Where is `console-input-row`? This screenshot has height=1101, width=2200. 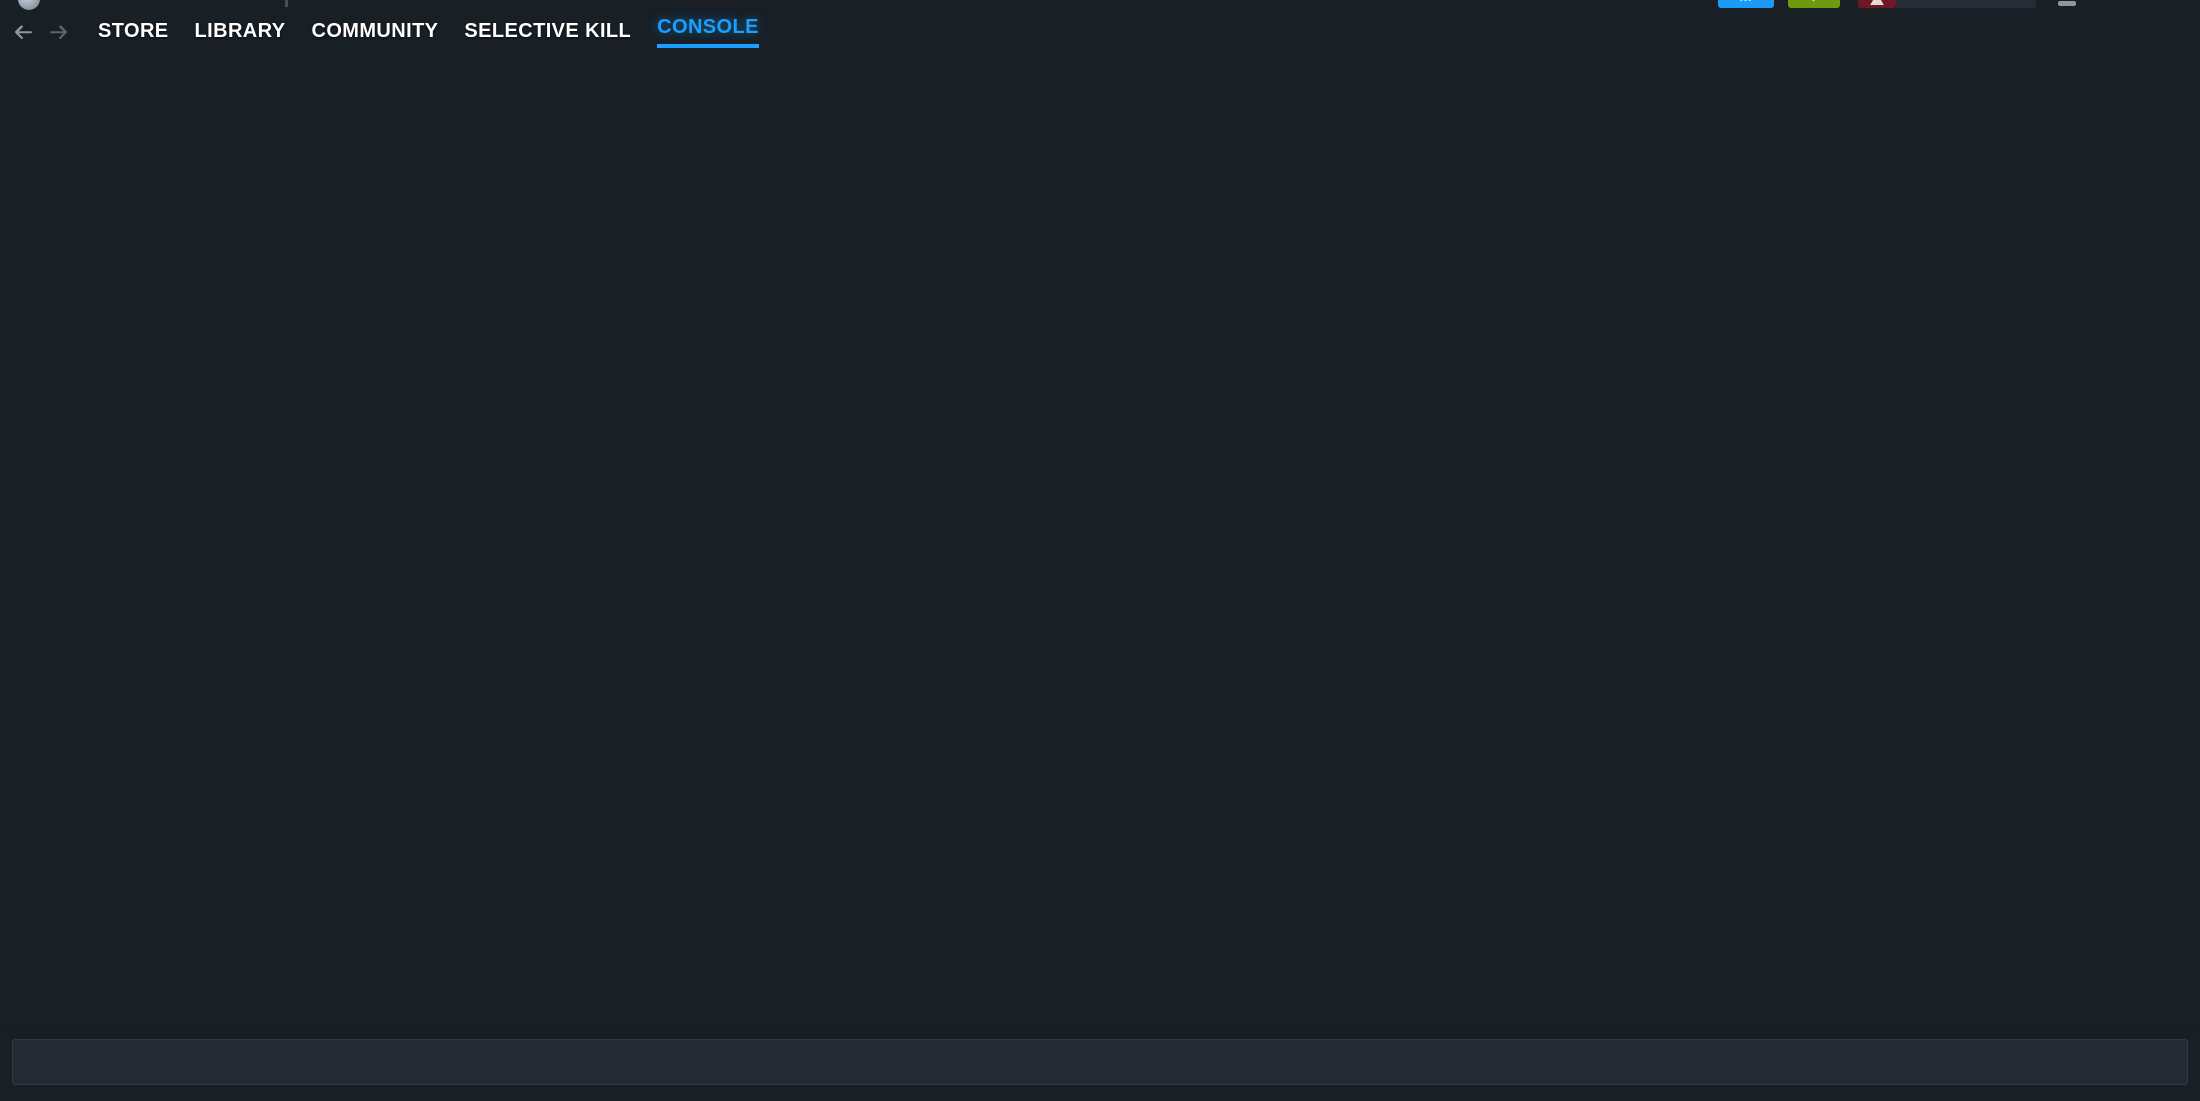
console-input-row is located at coordinates (1100, 1065).